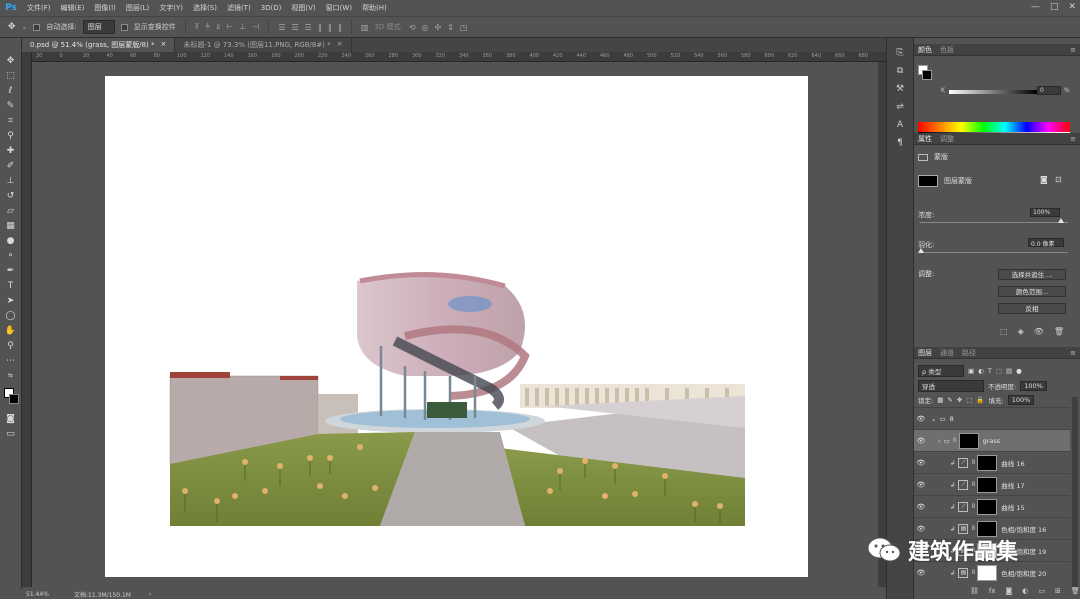 This screenshot has width=1080, height=599. I want to click on eyedropper-tool-icon: ⚲, so click(11, 135).